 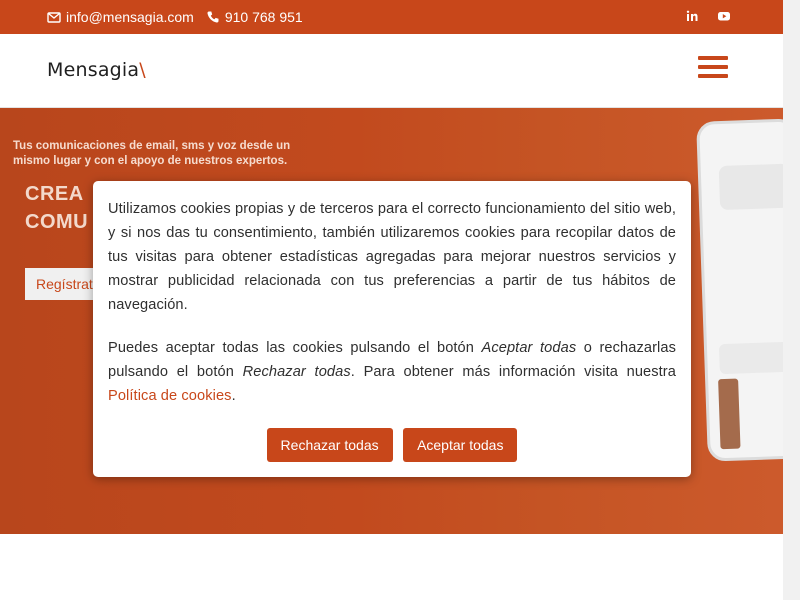 I want to click on photo-strip, so click(x=729, y=414).